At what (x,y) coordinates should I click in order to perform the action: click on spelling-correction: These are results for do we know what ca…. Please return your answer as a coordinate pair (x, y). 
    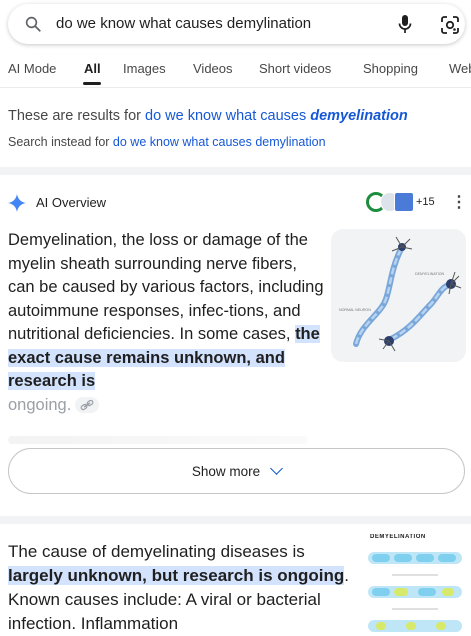
    Looking at the image, I should click on (208, 116).